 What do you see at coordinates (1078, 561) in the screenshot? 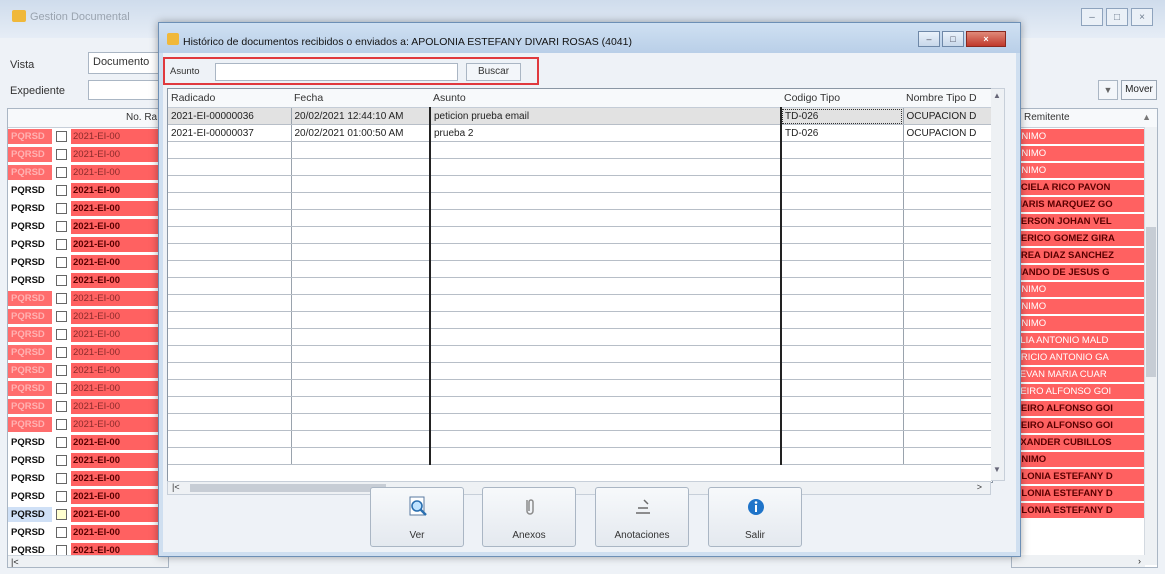
I see `horizontal-scrollbar: ›` at bounding box center [1078, 561].